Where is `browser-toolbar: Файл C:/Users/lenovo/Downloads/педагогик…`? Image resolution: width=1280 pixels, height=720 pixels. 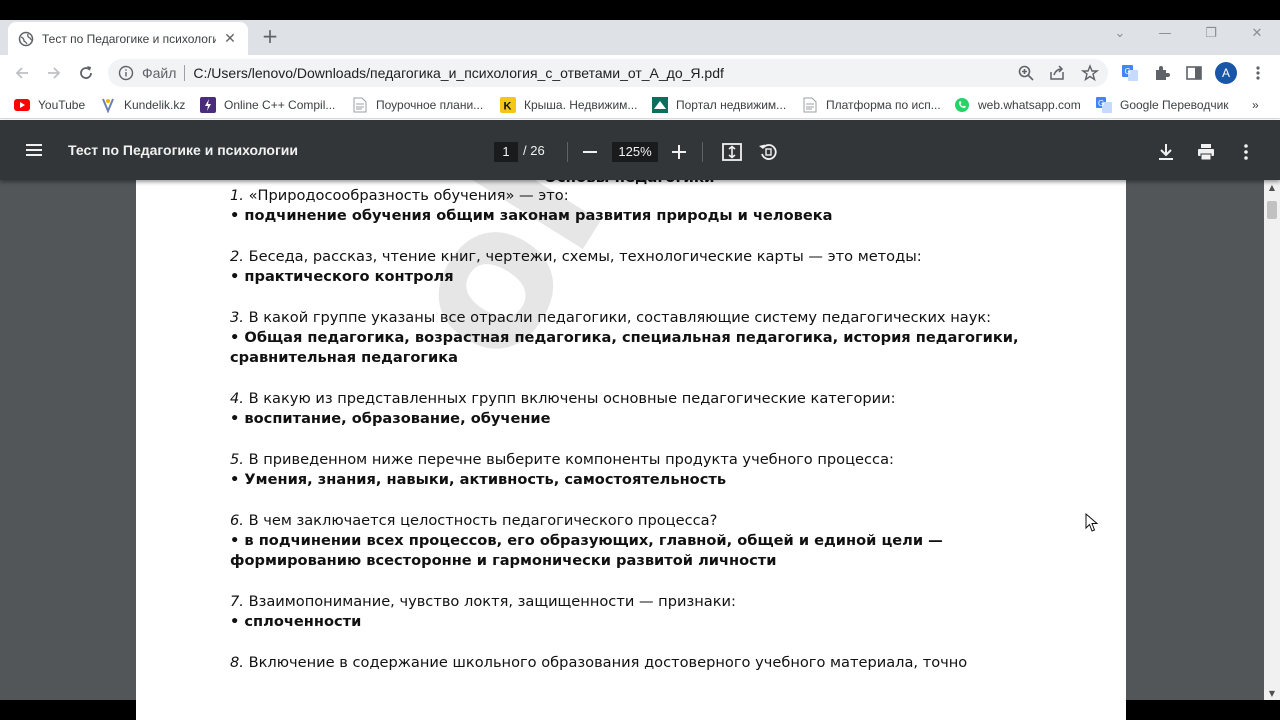
browser-toolbar: Файл C:/Users/lenovo/Downloads/педагогик… is located at coordinates (640, 73).